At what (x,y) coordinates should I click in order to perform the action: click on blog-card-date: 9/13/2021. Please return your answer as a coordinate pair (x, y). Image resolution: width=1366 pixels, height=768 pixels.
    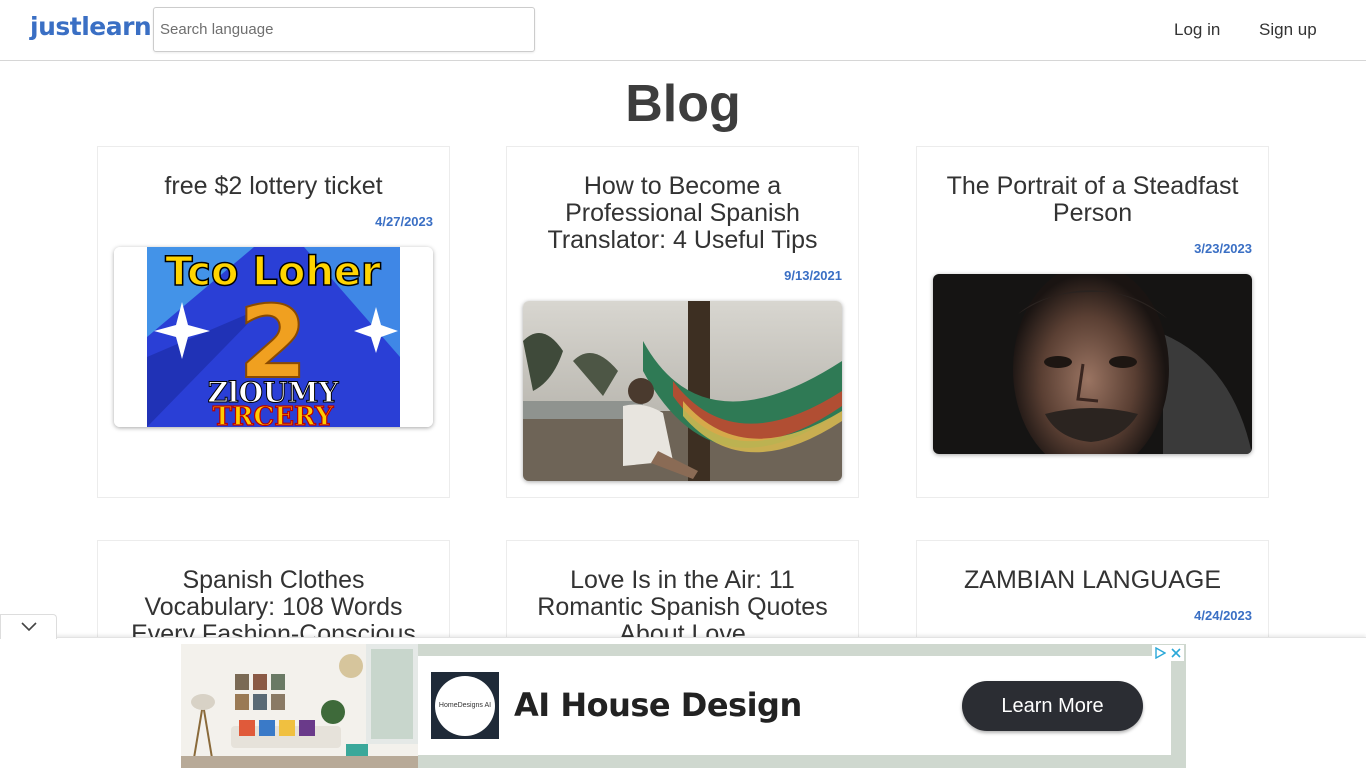
    Looking at the image, I should click on (813, 275).